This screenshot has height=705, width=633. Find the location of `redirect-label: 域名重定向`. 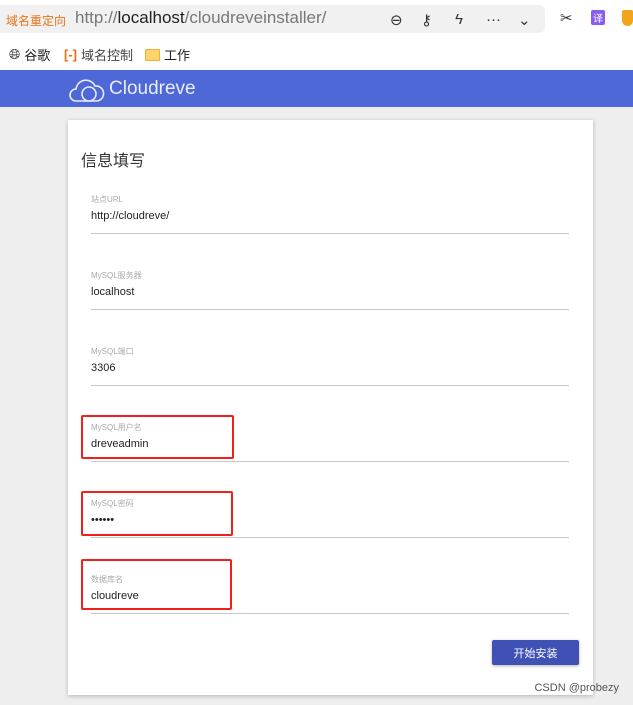

redirect-label: 域名重定向 is located at coordinates (36, 21).